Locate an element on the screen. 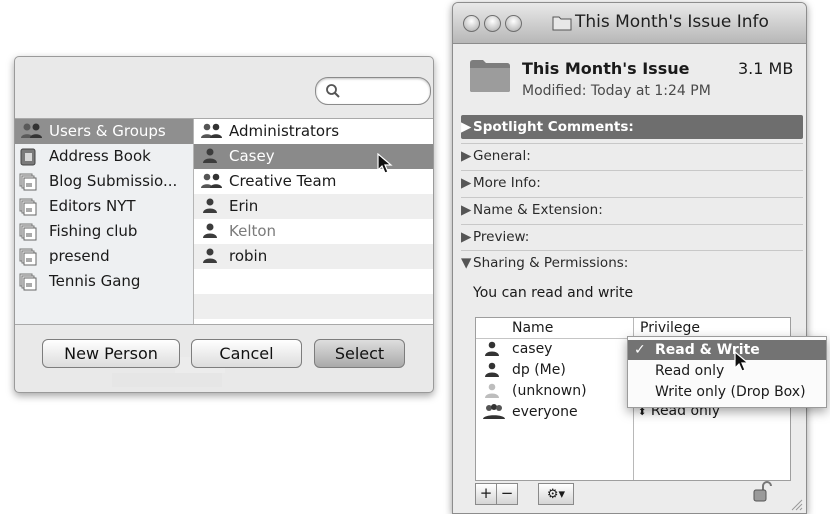  folder-icon is located at coordinates (490, 75).